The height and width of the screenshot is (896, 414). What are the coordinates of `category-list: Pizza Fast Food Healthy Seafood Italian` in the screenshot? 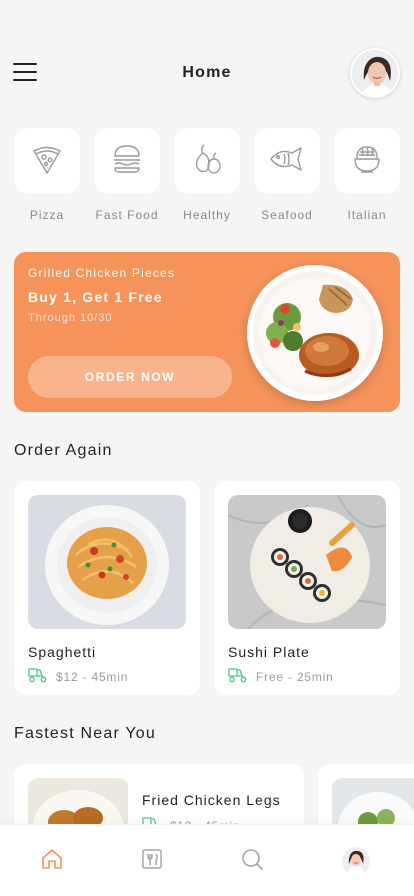 It's located at (214, 175).